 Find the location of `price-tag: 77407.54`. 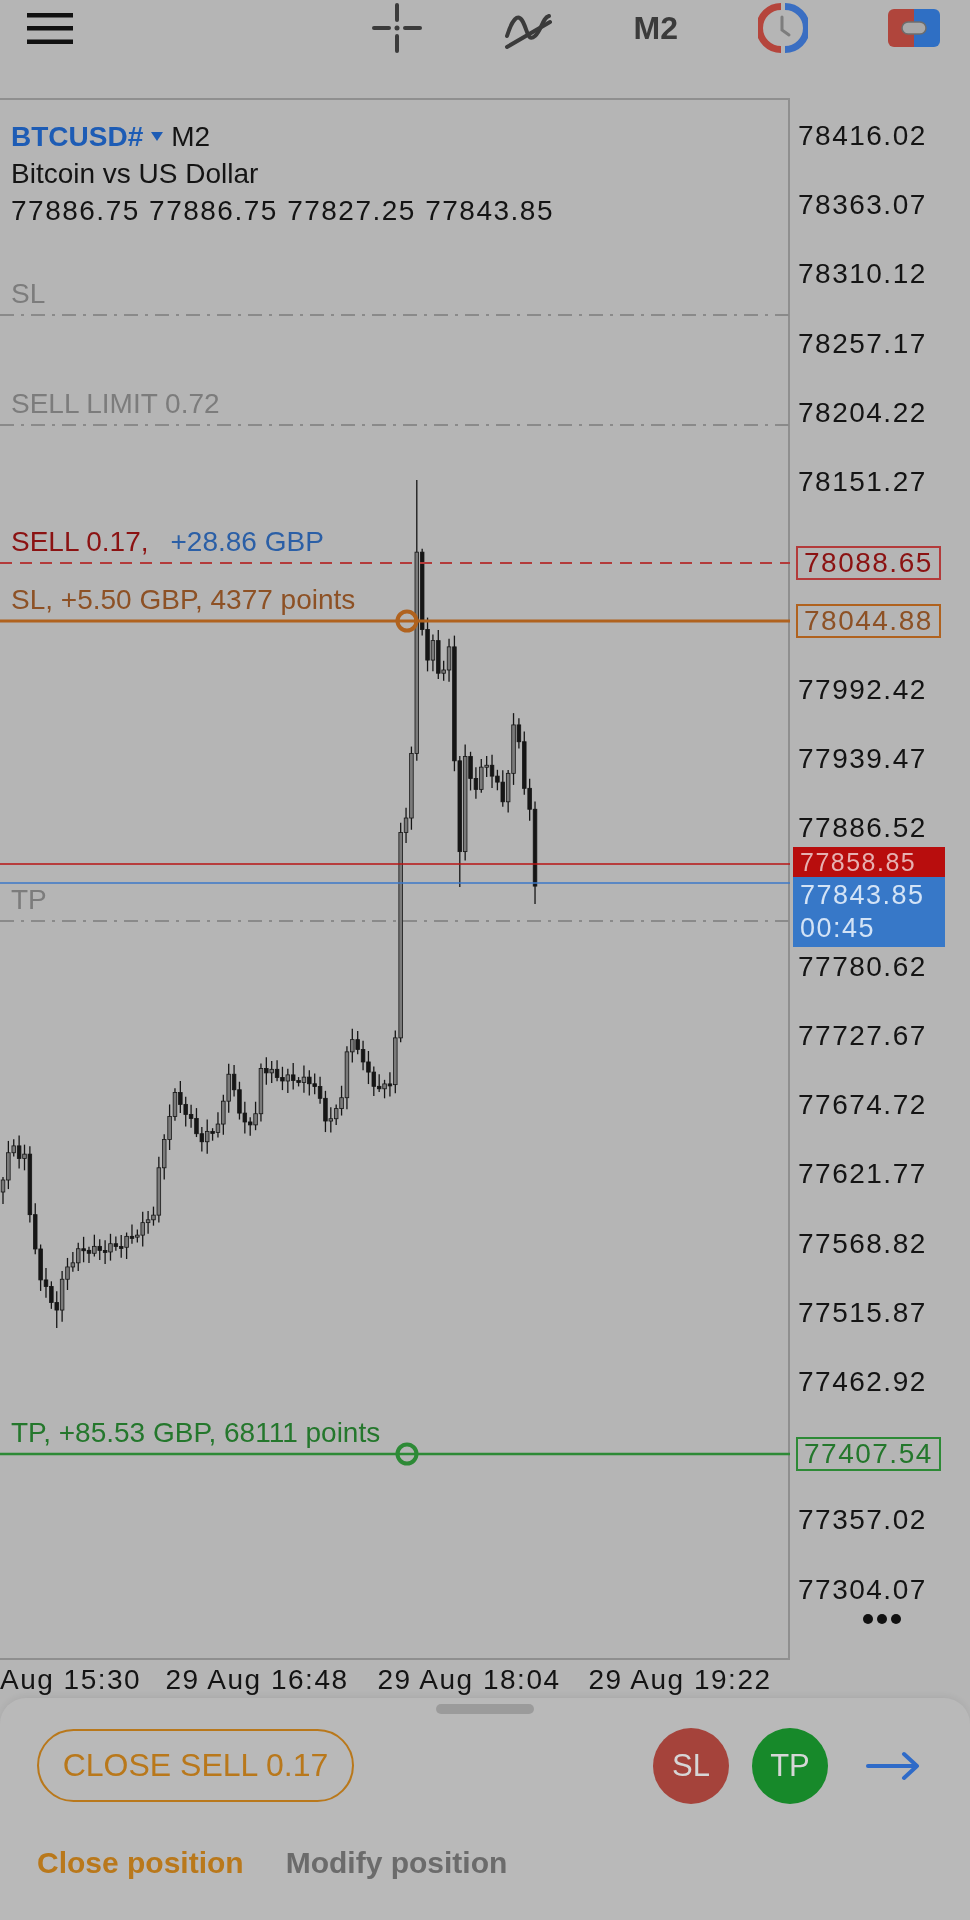

price-tag: 77407.54 is located at coordinates (868, 1454).